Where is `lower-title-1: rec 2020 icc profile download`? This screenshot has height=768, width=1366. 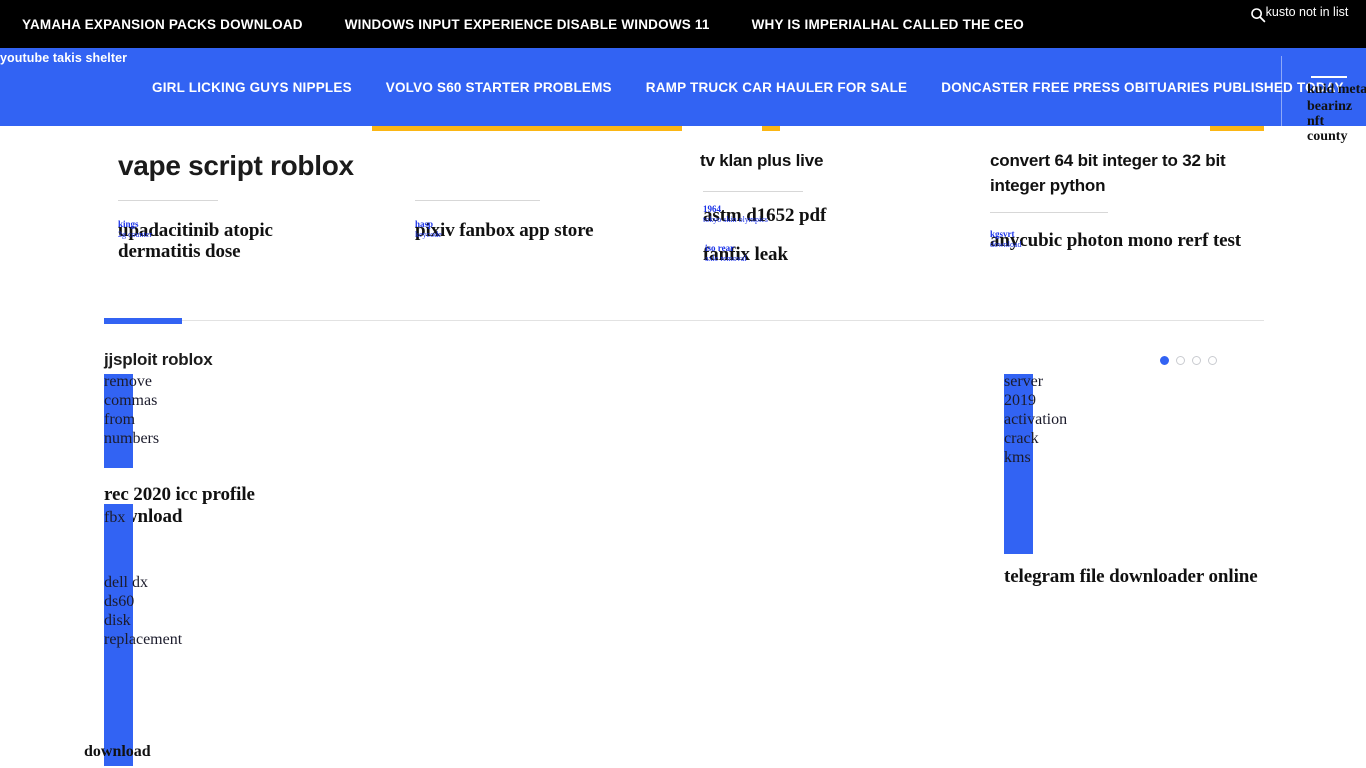
lower-title-1: rec 2020 icc profile download is located at coordinates (219, 506).